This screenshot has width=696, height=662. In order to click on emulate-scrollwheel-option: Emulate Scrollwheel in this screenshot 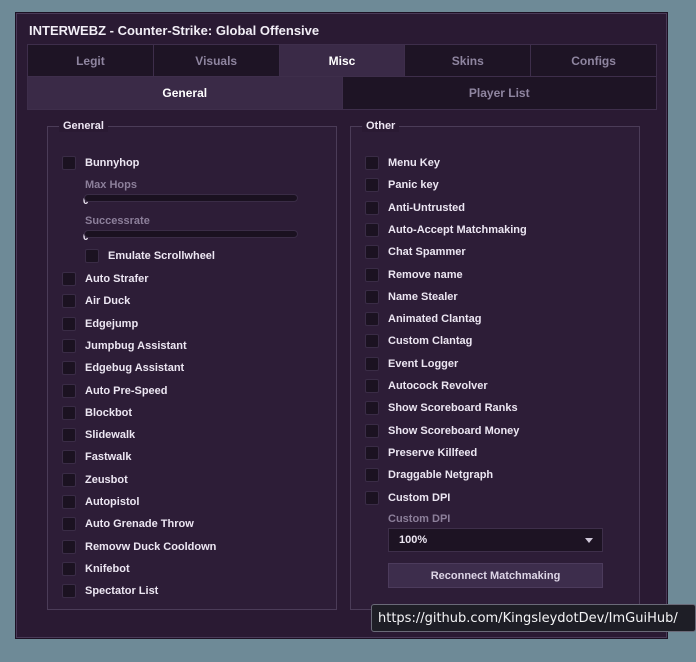, I will do `click(150, 256)`.